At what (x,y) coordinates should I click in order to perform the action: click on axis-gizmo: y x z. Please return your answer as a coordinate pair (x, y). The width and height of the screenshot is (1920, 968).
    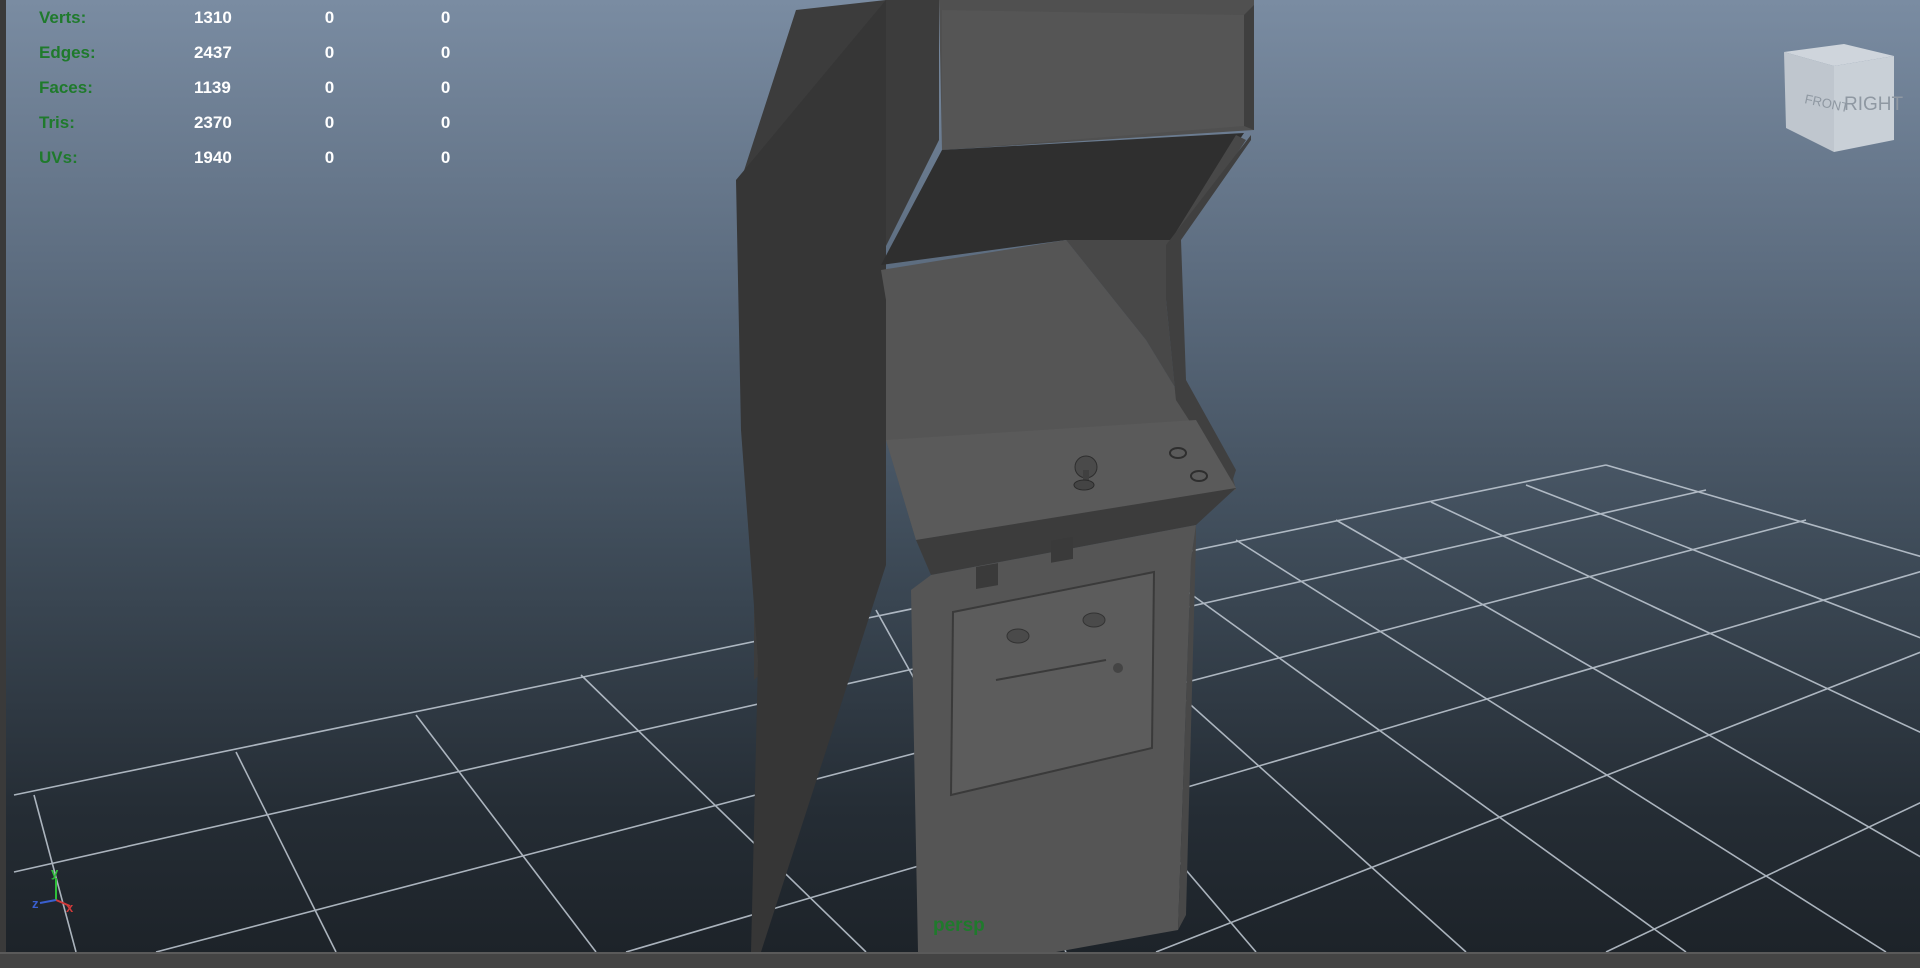
    Looking at the image, I should click on (53, 890).